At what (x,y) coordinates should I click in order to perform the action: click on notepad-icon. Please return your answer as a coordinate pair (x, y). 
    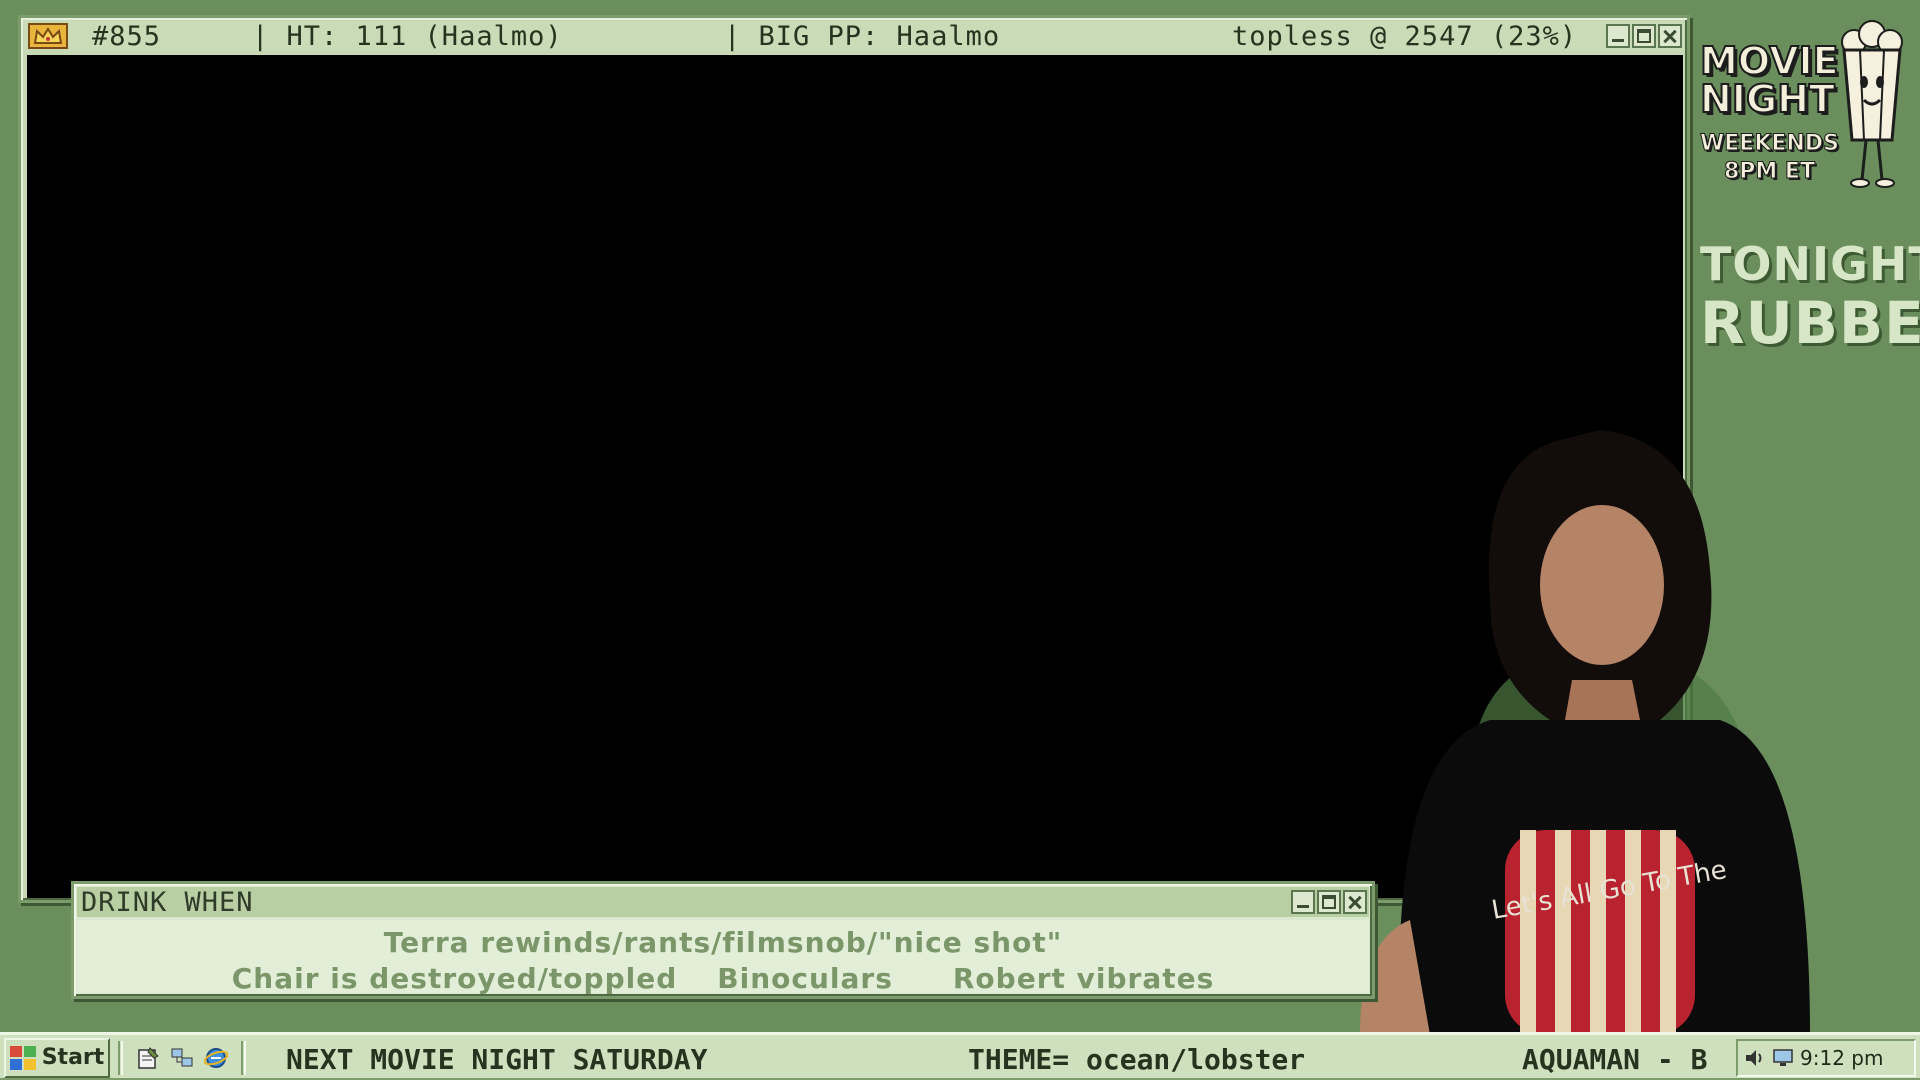
    Looking at the image, I should click on (148, 1058).